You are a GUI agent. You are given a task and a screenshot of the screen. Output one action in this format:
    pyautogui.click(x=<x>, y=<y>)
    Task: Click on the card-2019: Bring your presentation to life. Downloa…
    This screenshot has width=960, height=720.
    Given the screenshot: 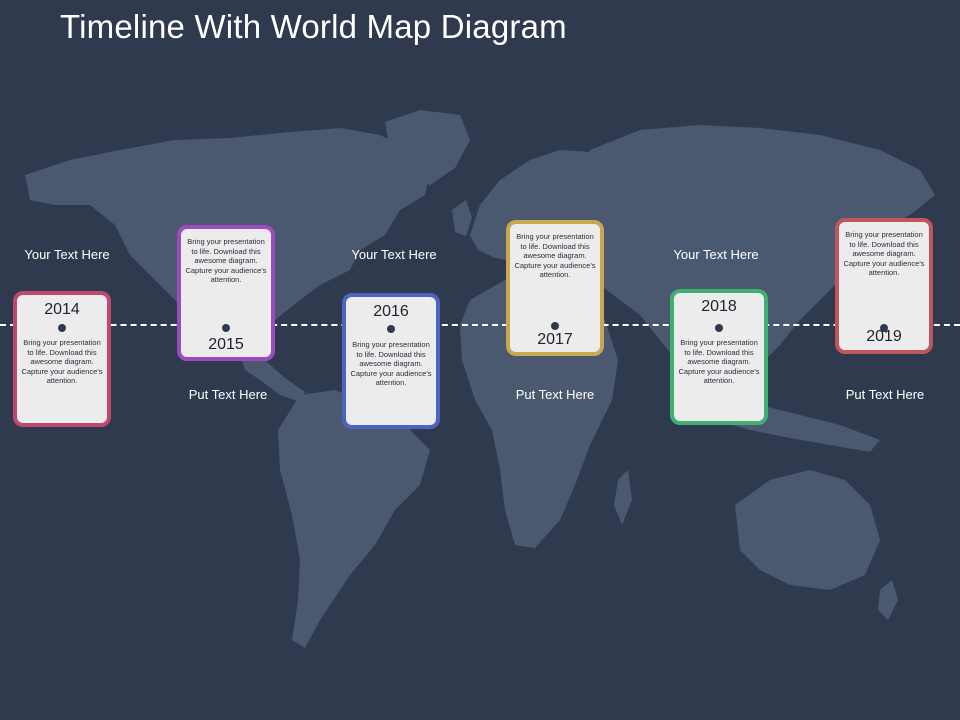 What is the action you would take?
    pyautogui.click(x=884, y=286)
    